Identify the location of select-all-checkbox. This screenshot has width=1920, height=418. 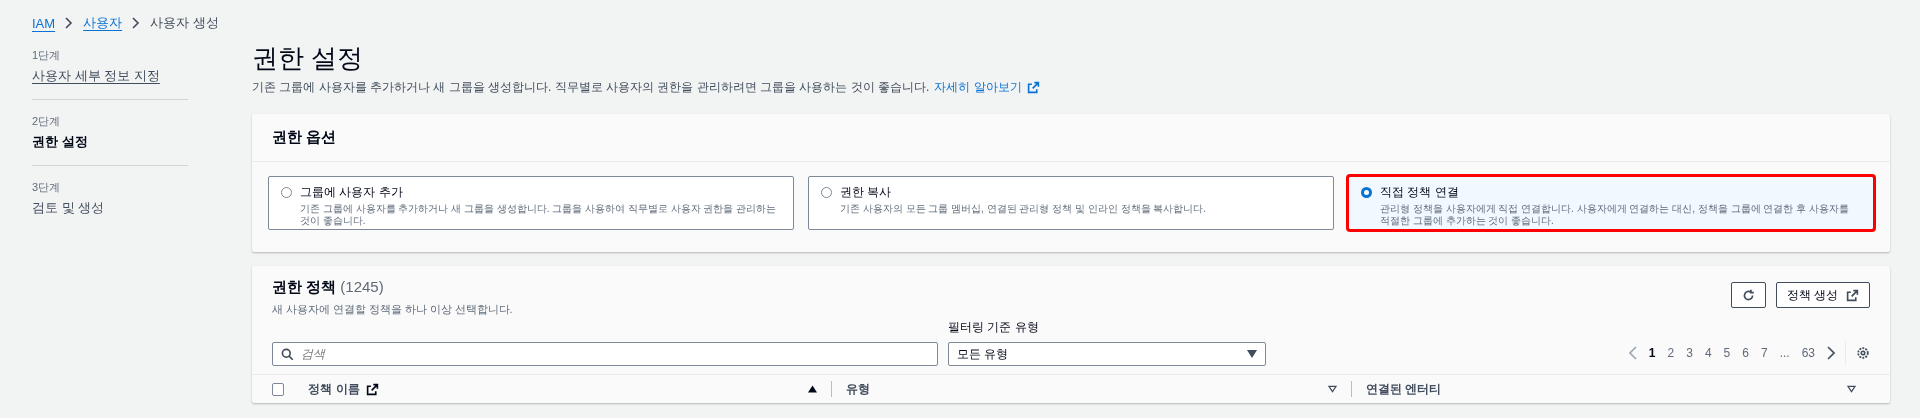
(278, 389).